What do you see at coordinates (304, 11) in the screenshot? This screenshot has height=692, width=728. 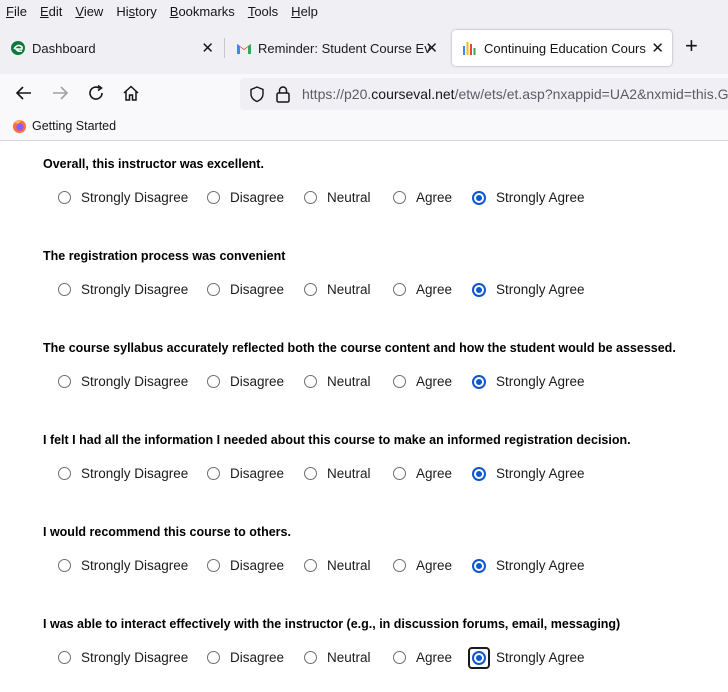 I see `menu-help: Help` at bounding box center [304, 11].